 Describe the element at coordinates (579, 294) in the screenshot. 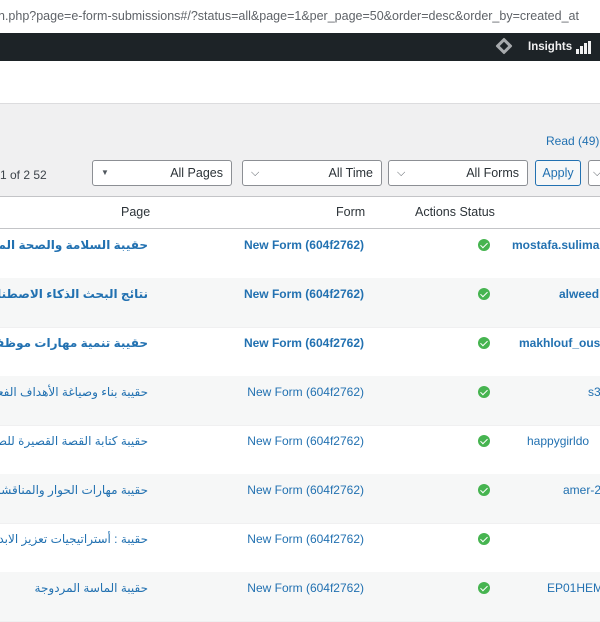

I see `row-user-link: alweed` at that location.